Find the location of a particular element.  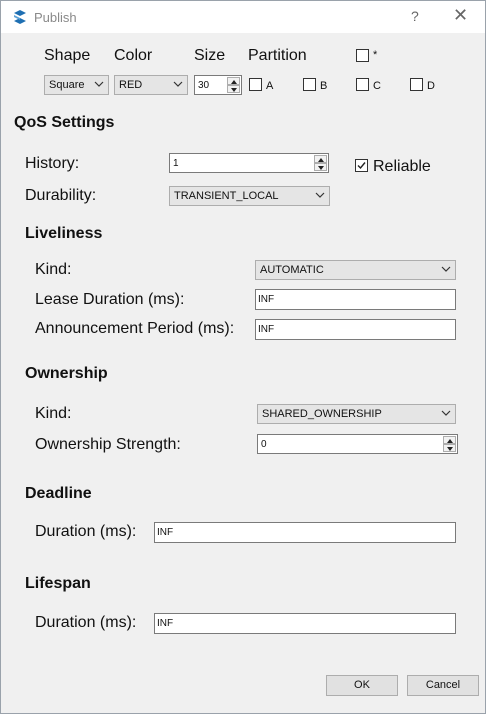

check-icon is located at coordinates (361, 166).